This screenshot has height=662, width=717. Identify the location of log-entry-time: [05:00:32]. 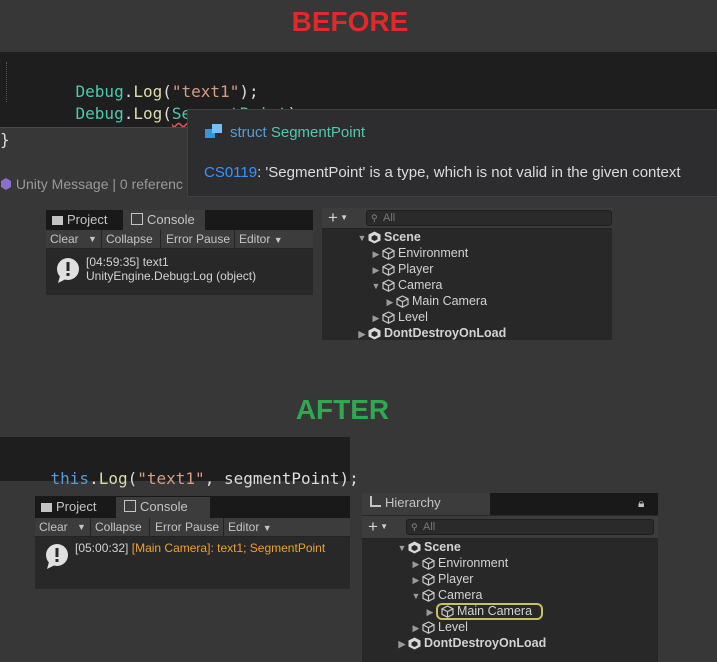
(102, 548).